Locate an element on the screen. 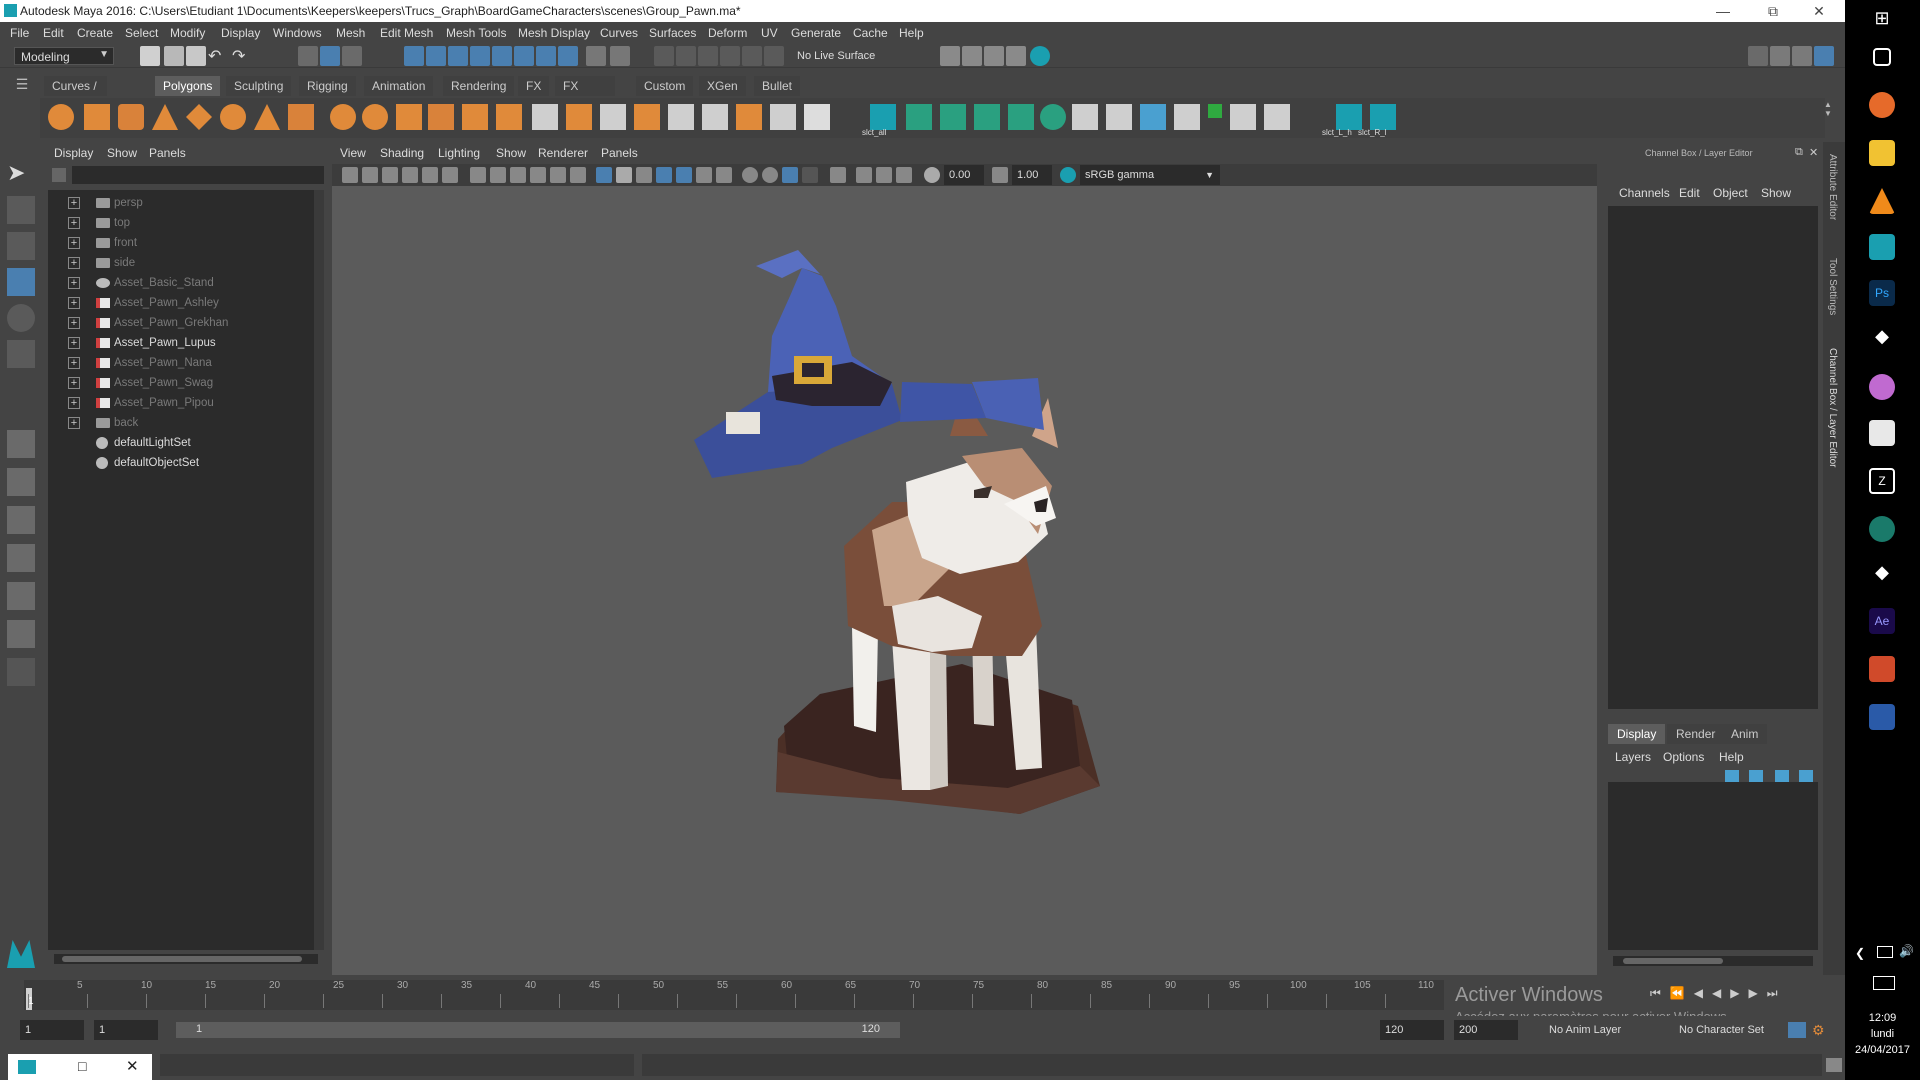 This screenshot has width=1920, height=1080. select-edge-loop-icon is located at coordinates (919, 117).